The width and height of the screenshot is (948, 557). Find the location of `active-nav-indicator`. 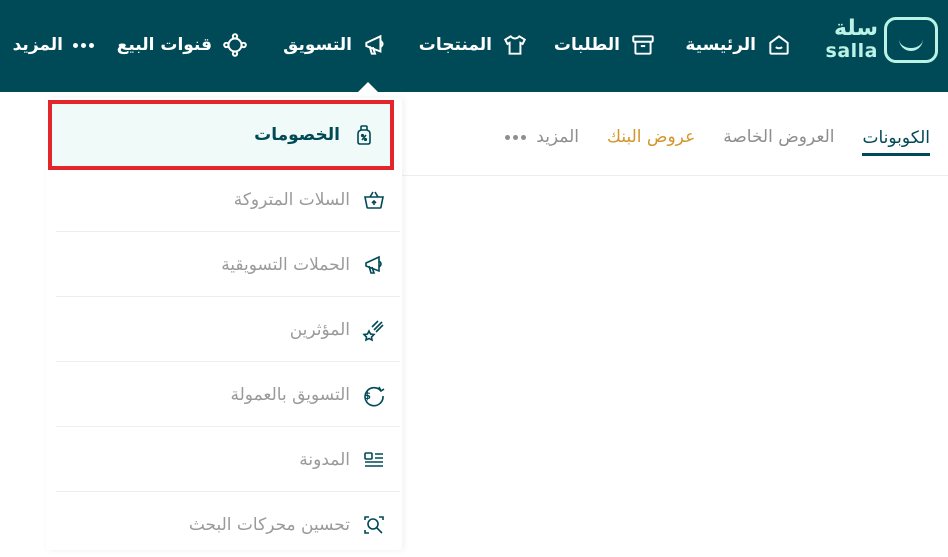

active-nav-indicator is located at coordinates (368, 87).